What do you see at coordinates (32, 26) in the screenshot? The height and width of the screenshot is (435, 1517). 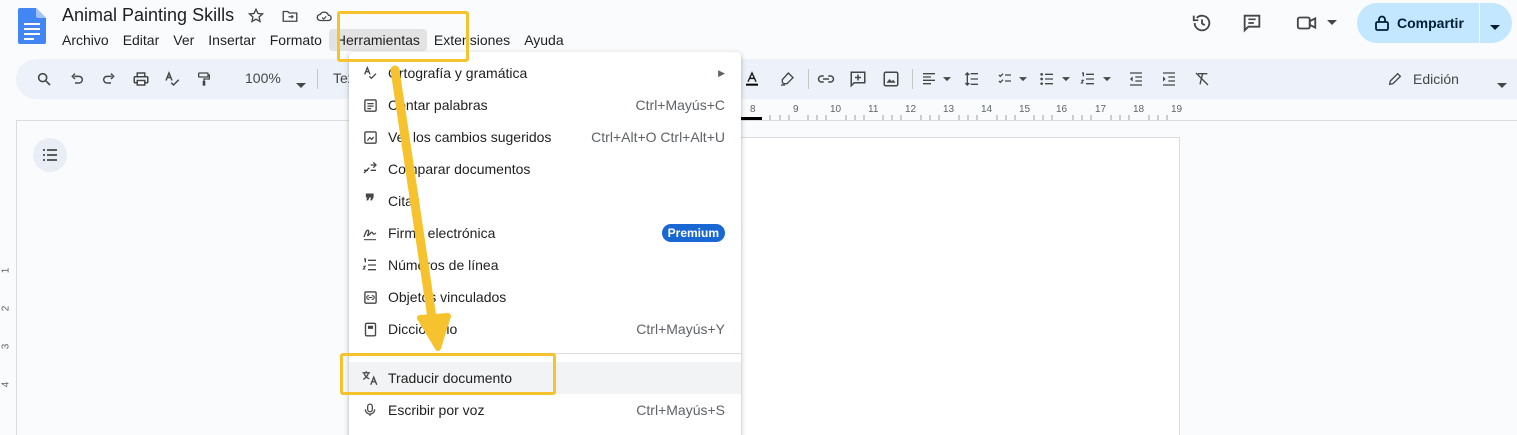 I see `docs-logo-icon` at bounding box center [32, 26].